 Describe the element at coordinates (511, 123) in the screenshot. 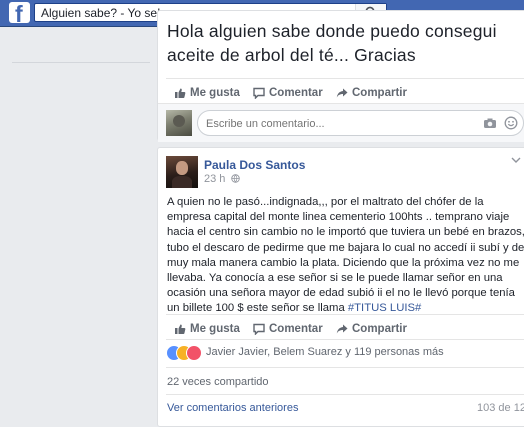

I see `emoji-icon` at that location.